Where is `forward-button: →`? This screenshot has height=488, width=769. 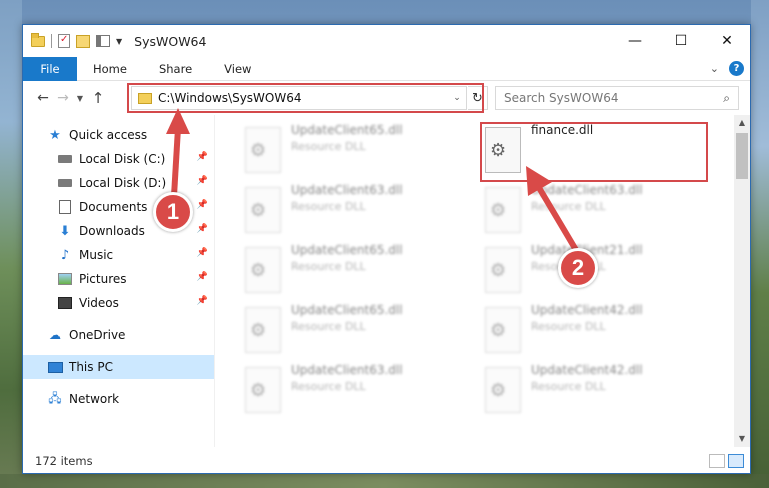 forward-button: → is located at coordinates (63, 98).